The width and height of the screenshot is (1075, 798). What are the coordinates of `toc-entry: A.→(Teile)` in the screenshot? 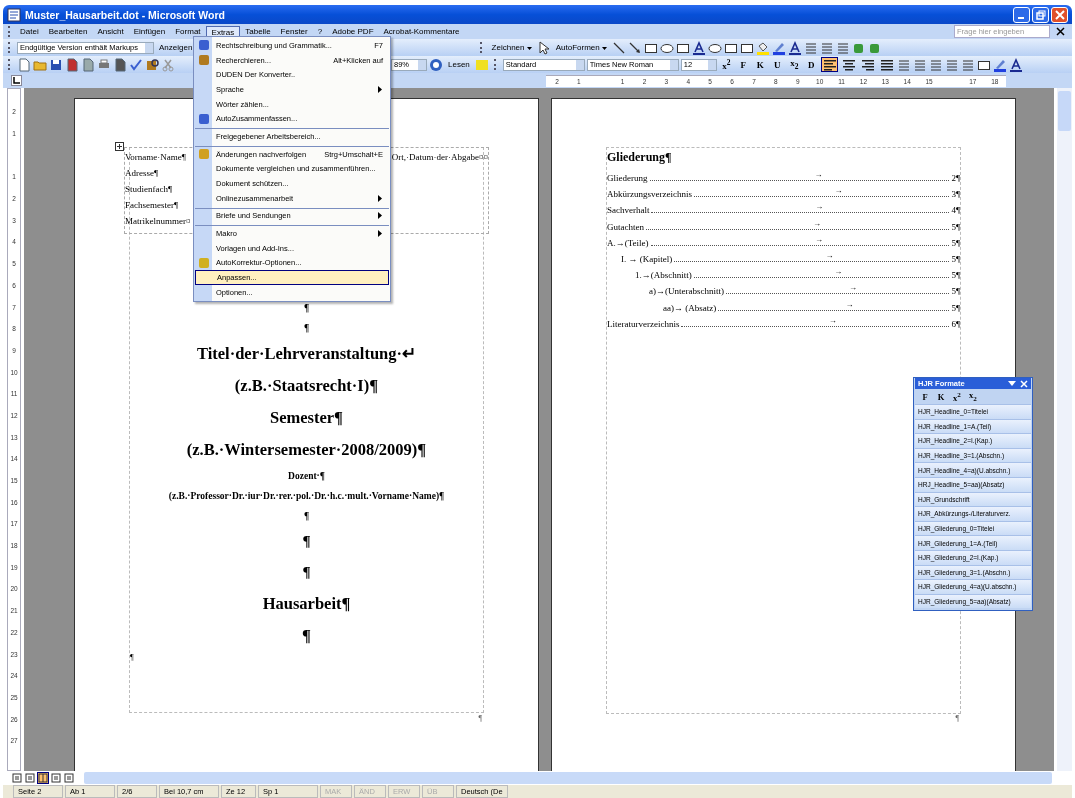 It's located at (628, 242).